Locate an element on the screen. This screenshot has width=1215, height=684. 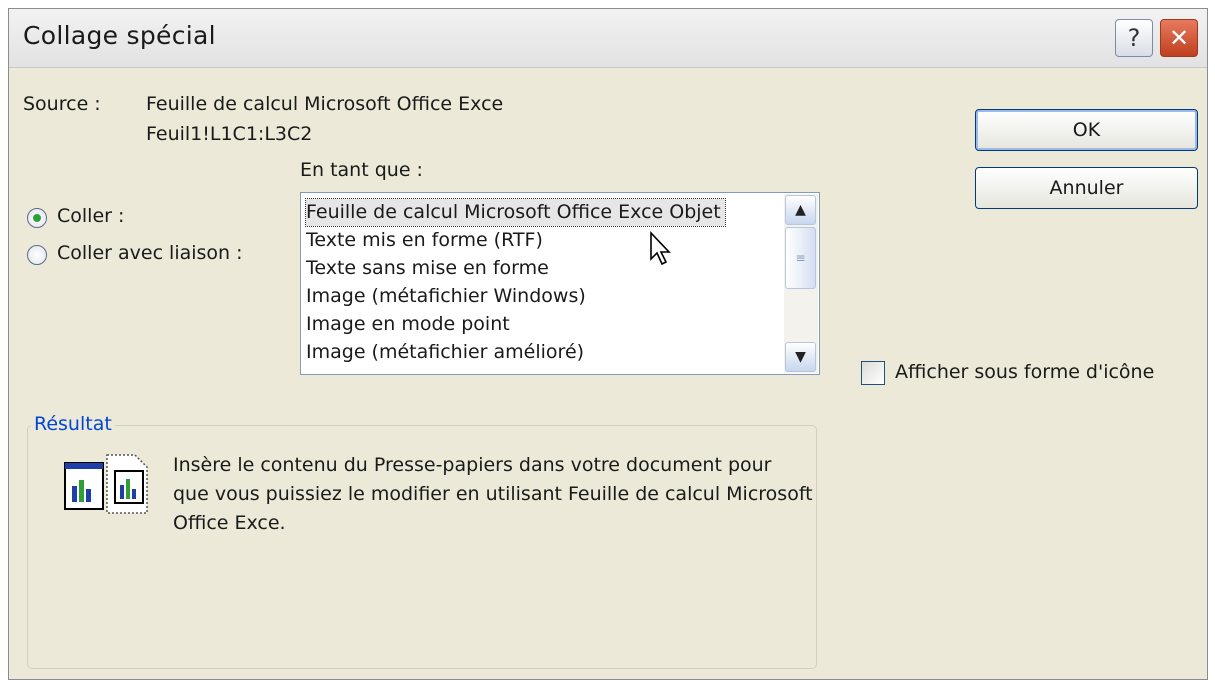
scroll-down-button: ▼ is located at coordinates (800, 357).